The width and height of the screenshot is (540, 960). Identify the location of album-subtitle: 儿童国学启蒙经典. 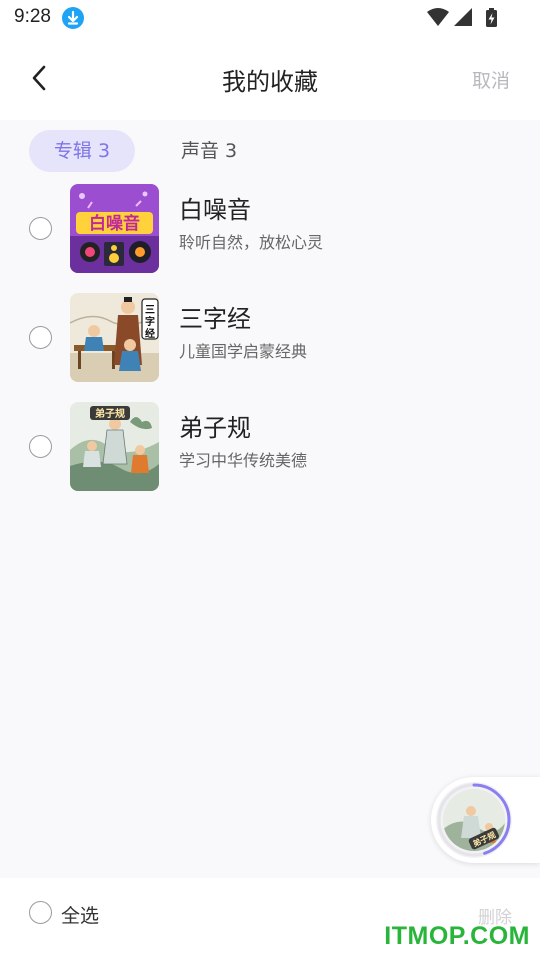
(243, 351).